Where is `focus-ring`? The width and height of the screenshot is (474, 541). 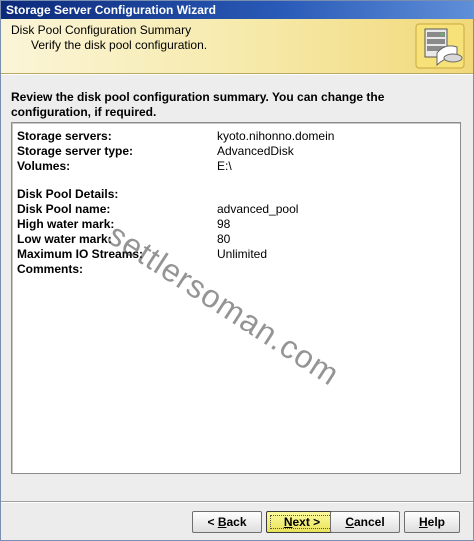 focus-ring is located at coordinates (302, 522).